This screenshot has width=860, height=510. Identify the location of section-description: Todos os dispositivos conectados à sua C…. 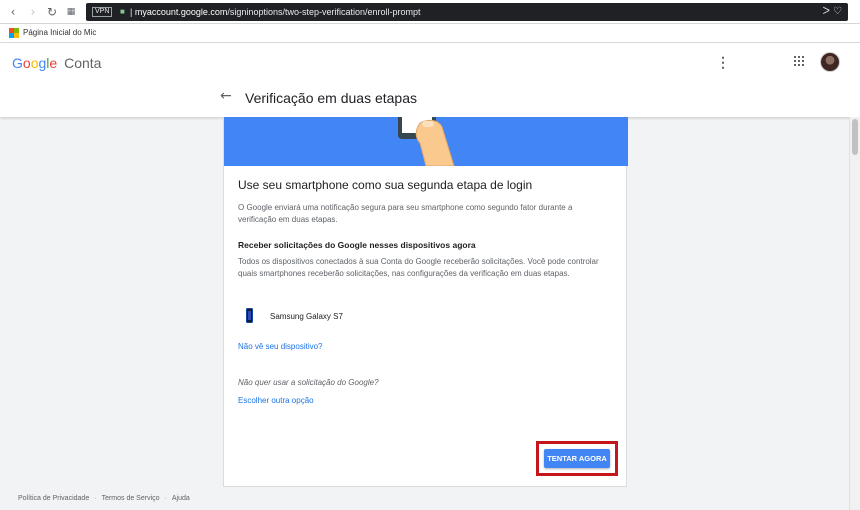
(418, 267).